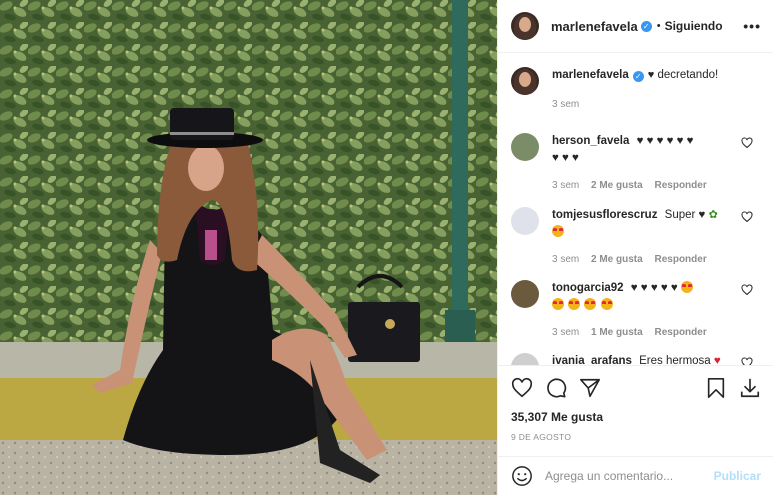  I want to click on red-heart-icon: ♥, so click(717, 360).